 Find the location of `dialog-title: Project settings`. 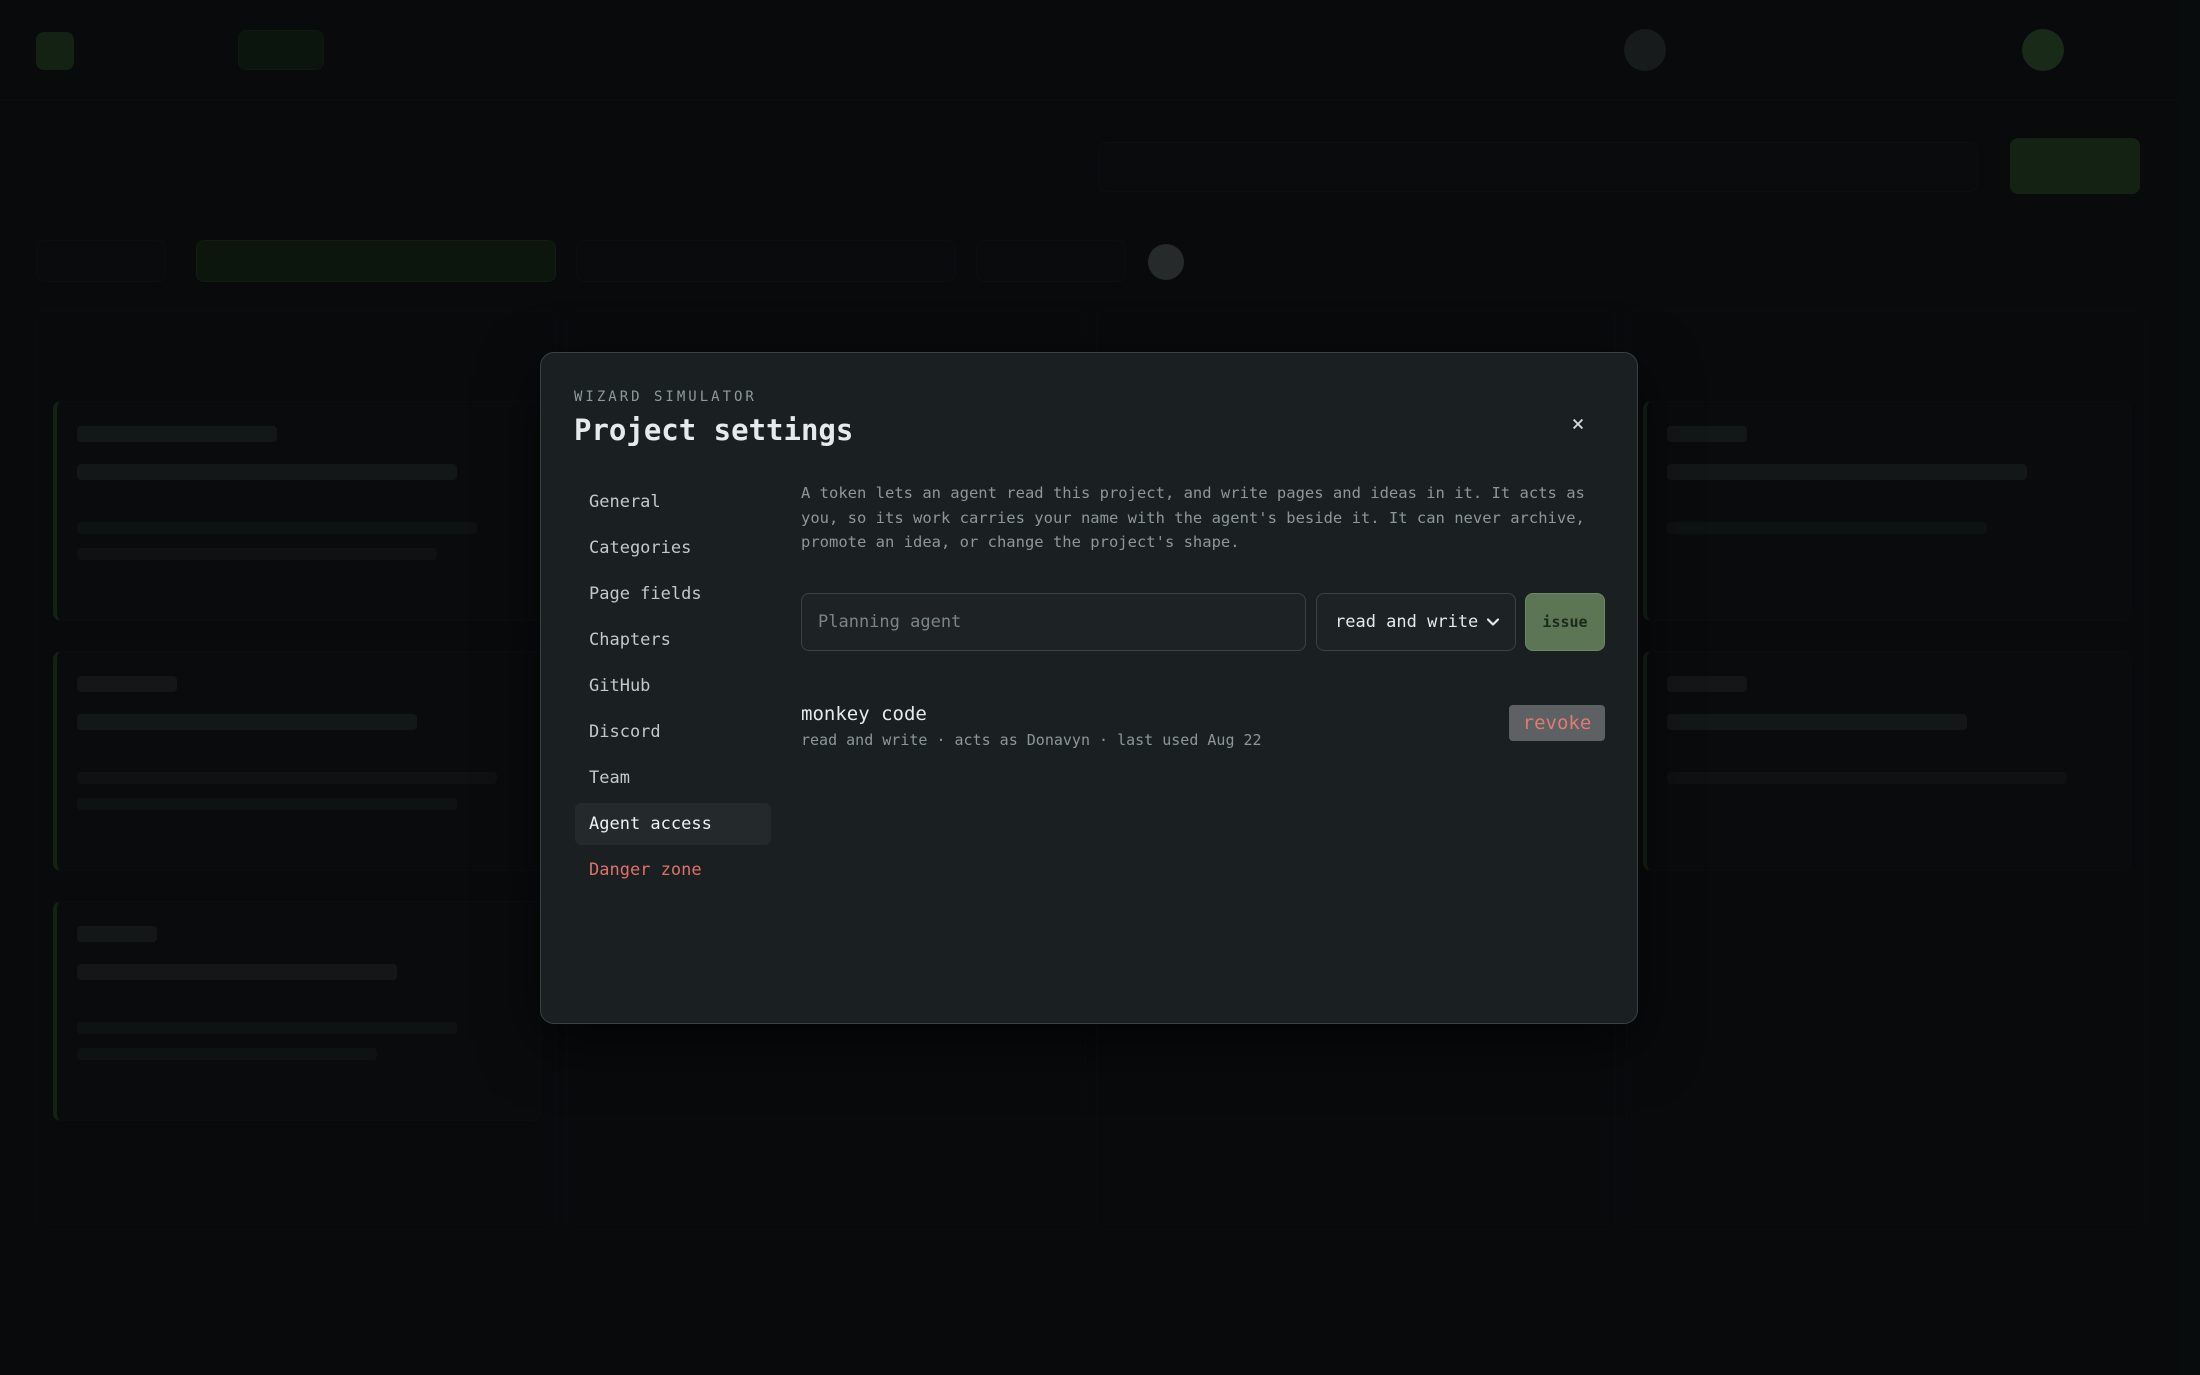

dialog-title: Project settings is located at coordinates (714, 430).